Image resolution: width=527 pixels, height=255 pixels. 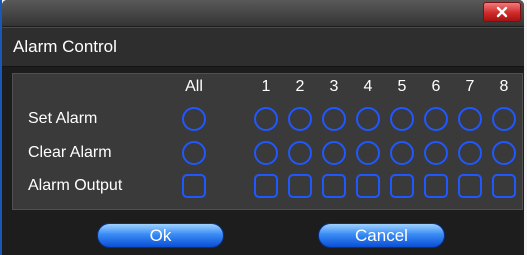 I want to click on ok-button: Ok, so click(x=160, y=235).